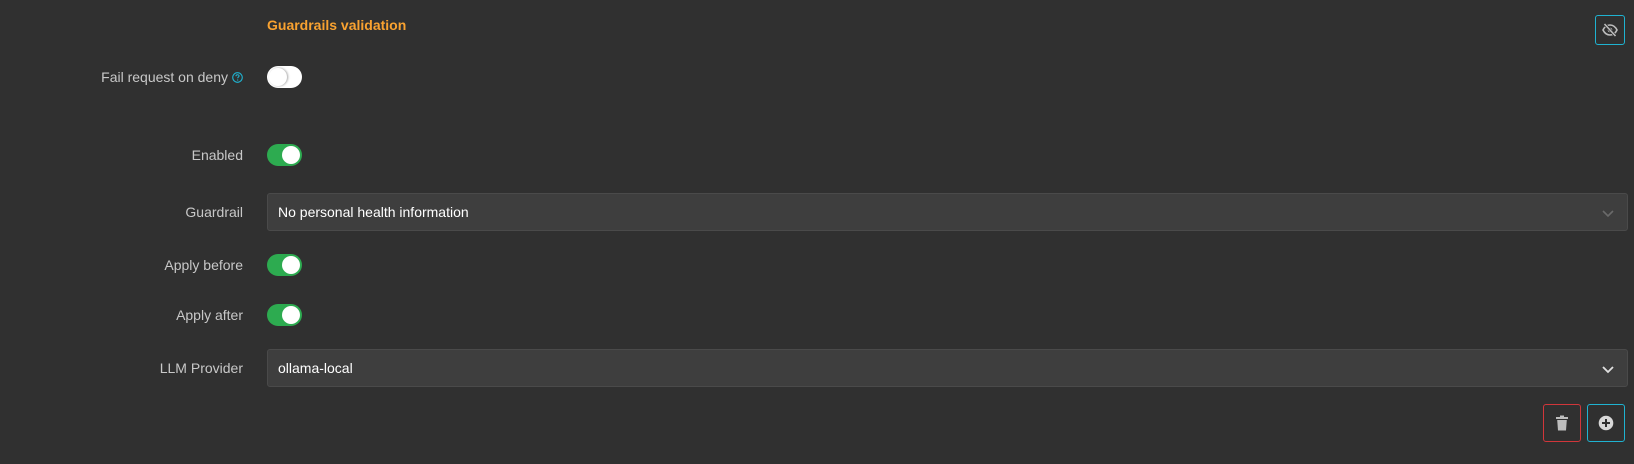 This screenshot has height=464, width=1634. I want to click on hide-section-button, so click(1610, 30).